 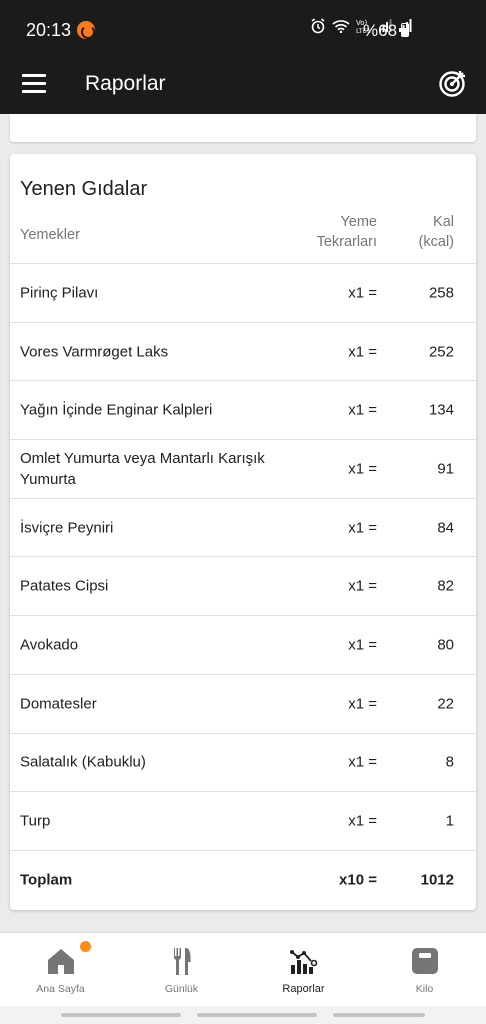 What do you see at coordinates (49, 30) in the screenshot?
I see `status-time: 20:13` at bounding box center [49, 30].